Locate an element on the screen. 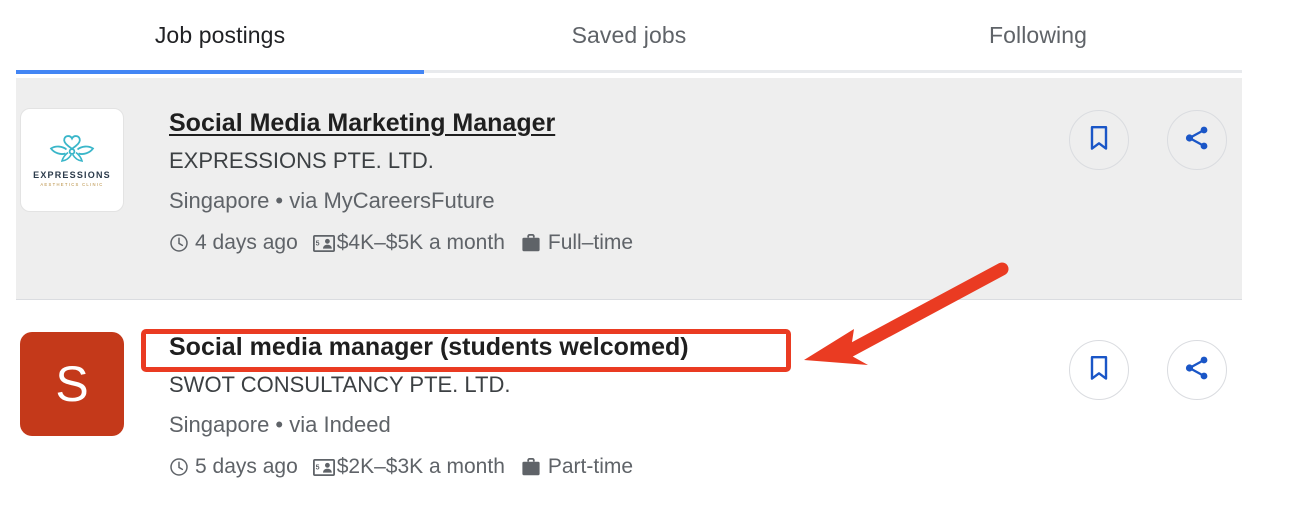  swot-logo-tile: S is located at coordinates (72, 384).